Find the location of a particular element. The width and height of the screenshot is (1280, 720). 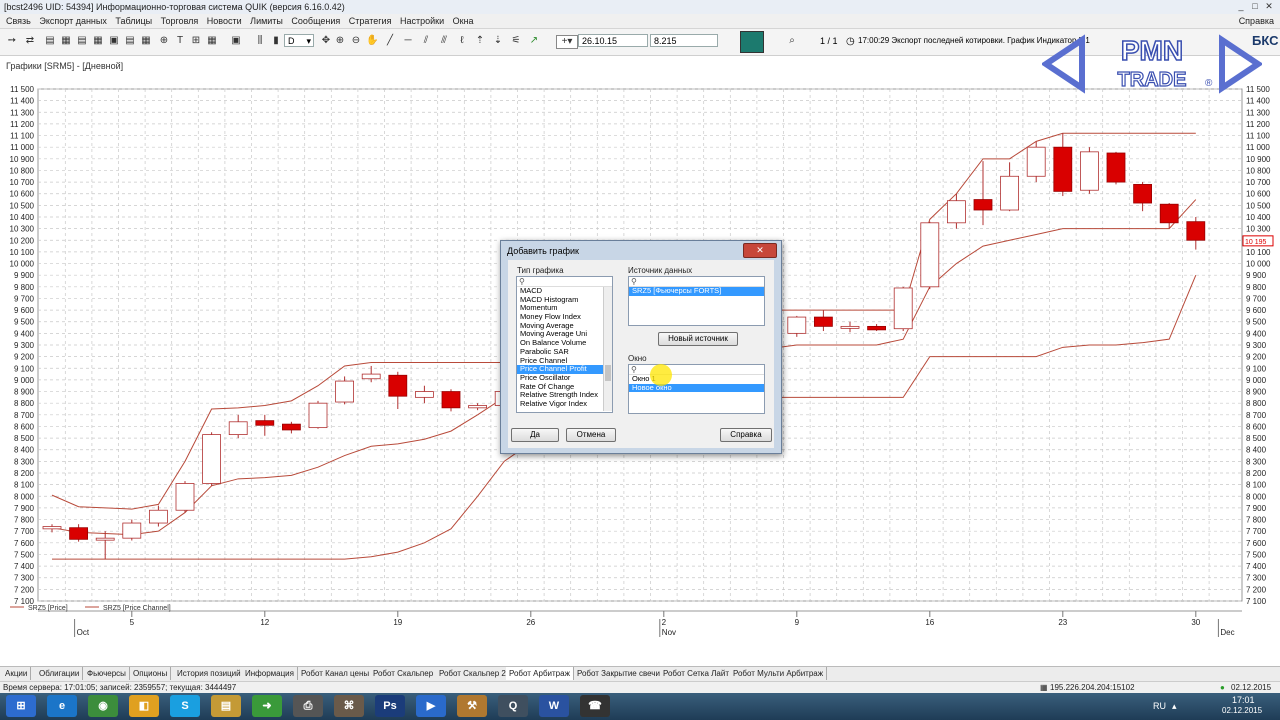

chart-small-icon: ⊞ is located at coordinates (196, 41).